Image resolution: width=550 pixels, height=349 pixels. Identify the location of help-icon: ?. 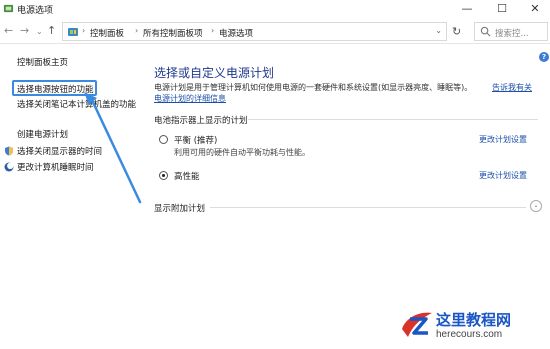
(544, 57).